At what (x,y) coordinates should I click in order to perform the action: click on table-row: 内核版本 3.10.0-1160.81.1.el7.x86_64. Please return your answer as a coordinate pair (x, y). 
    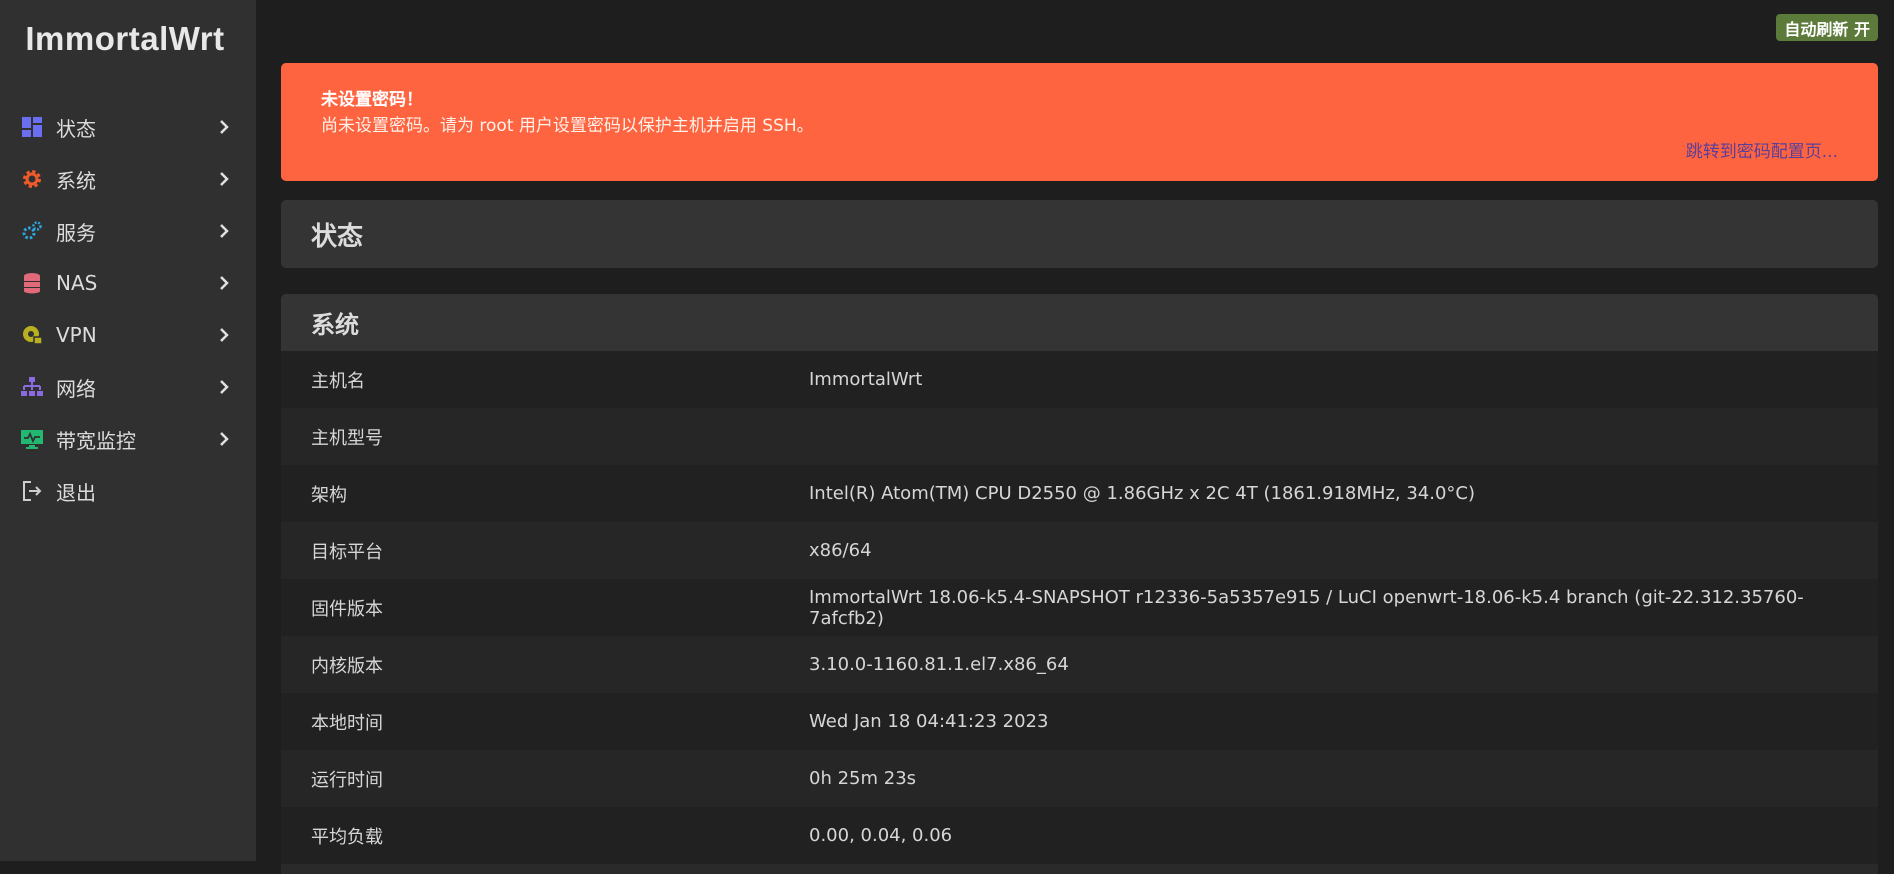
    Looking at the image, I should click on (1079, 664).